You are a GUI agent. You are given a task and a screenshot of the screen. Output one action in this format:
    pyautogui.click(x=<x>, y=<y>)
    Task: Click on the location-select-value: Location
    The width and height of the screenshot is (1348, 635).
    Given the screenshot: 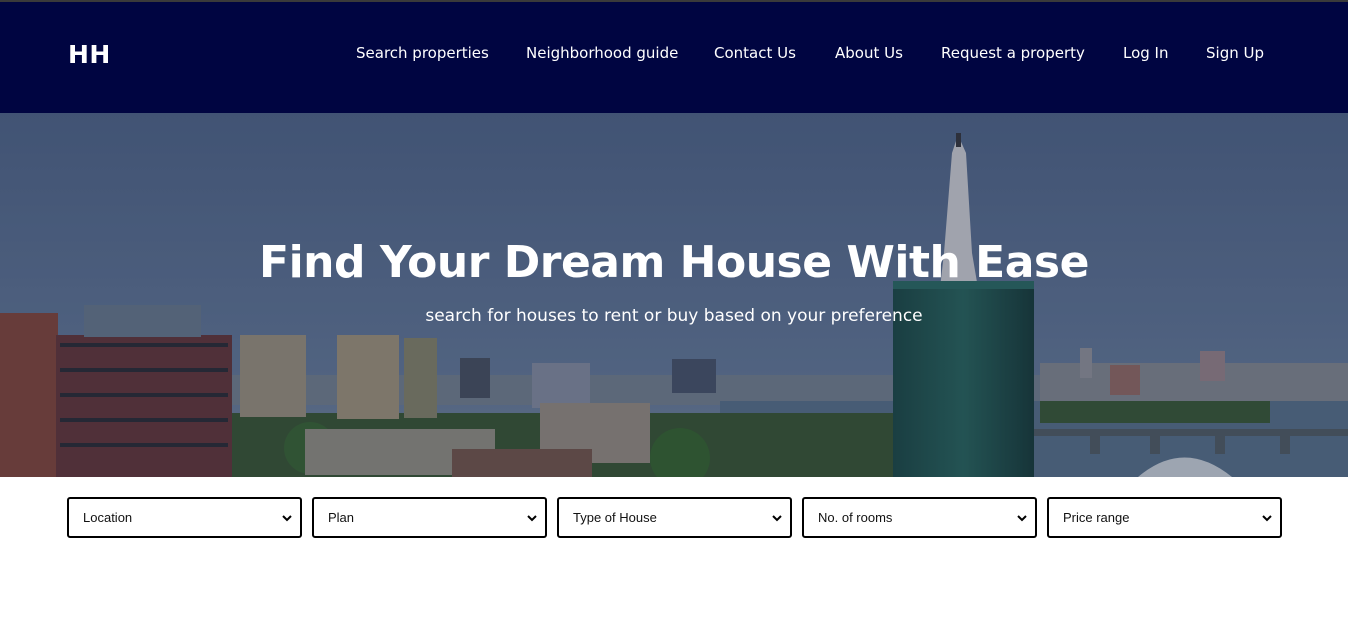 What is the action you would take?
    pyautogui.click(x=108, y=517)
    